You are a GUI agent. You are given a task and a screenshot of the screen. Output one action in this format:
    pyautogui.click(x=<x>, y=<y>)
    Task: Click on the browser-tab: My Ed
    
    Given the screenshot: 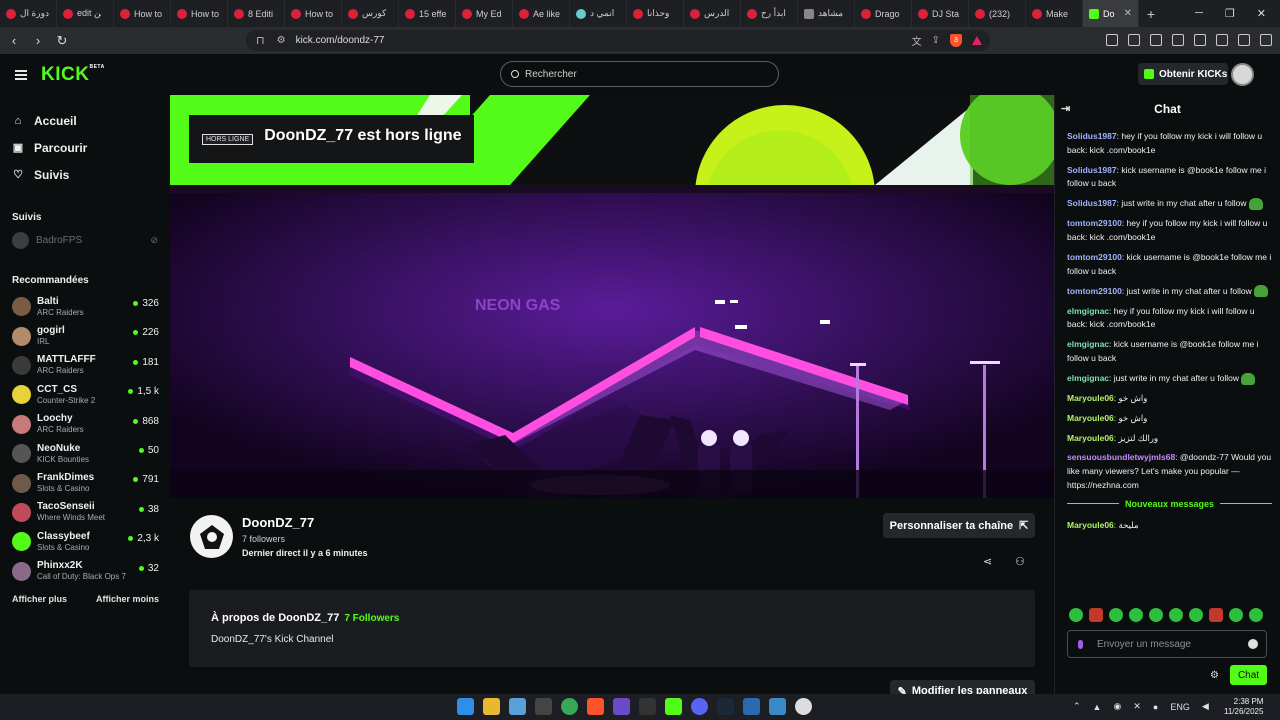 What is the action you would take?
    pyautogui.click(x=484, y=13)
    